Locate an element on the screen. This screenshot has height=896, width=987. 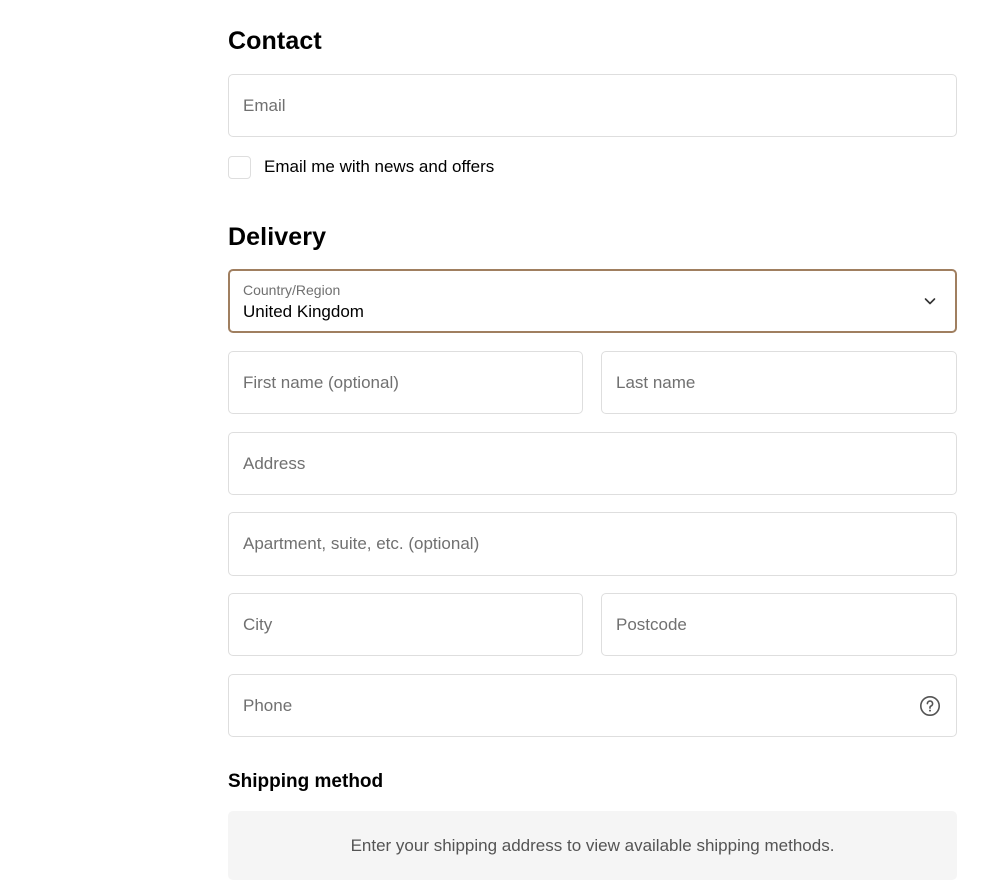
phone-input is located at coordinates (592, 705).